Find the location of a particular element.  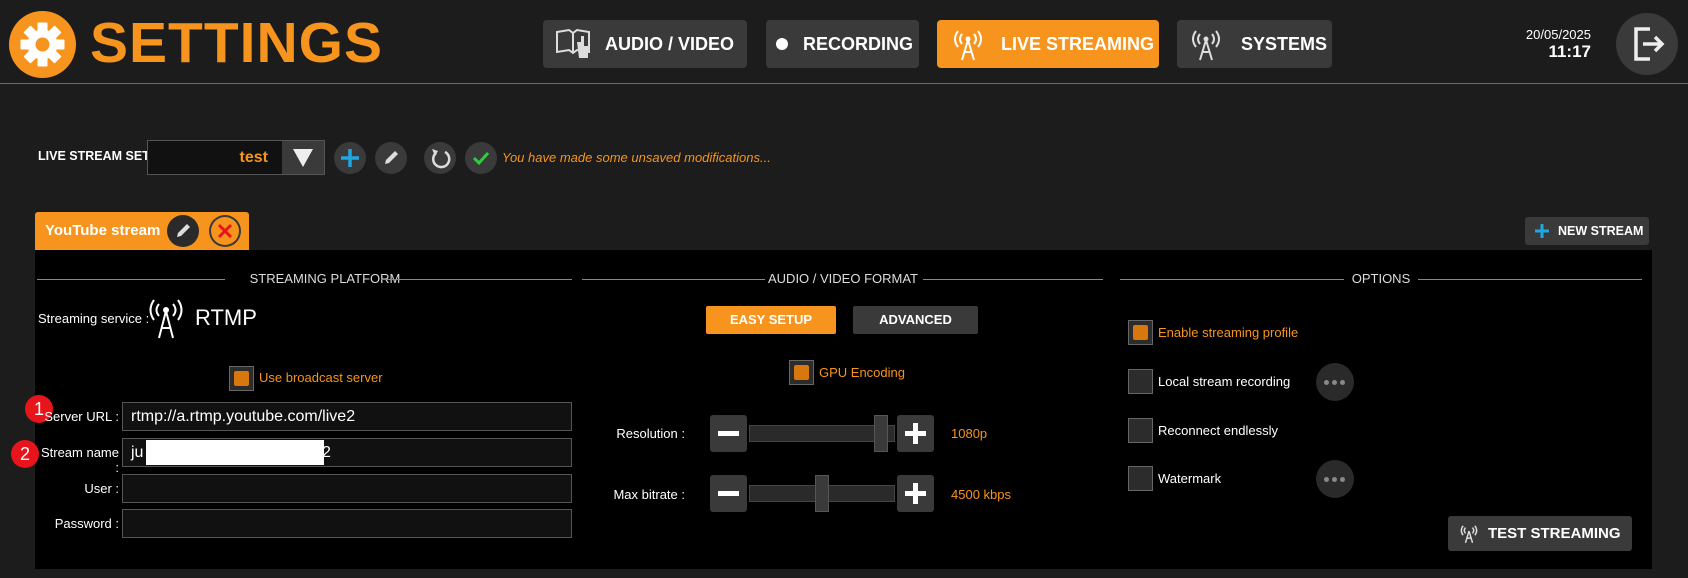

stream-tab-label: YouTube stream is located at coordinates (103, 230).